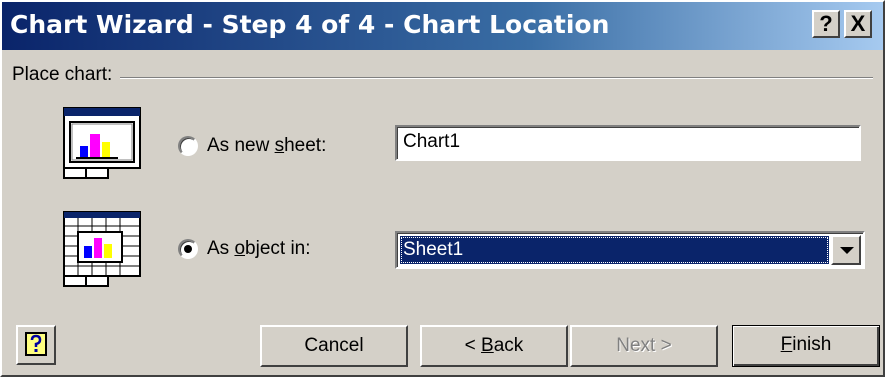  I want to click on as-object-in-radio, so click(188, 249).